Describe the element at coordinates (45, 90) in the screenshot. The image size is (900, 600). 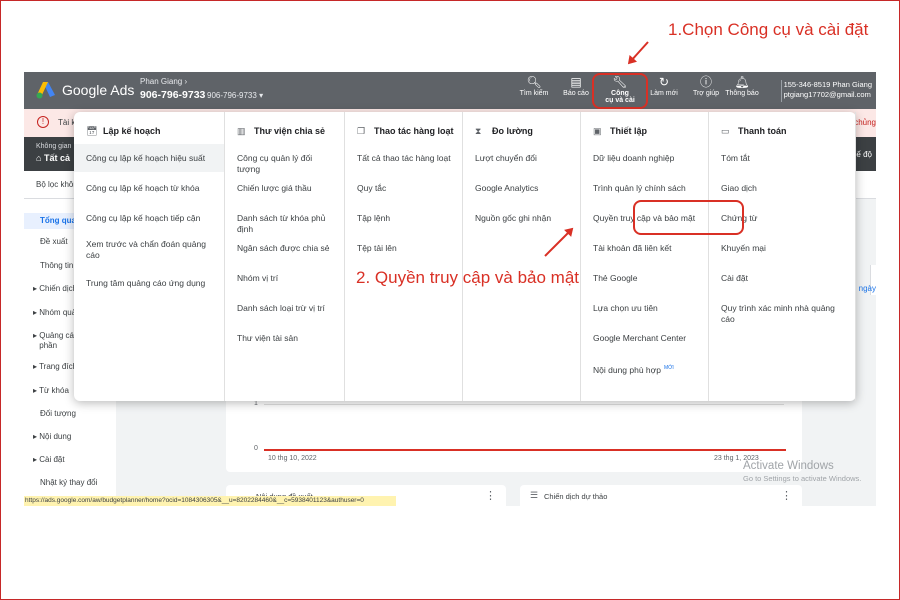
I see `google-ads-logo` at that location.